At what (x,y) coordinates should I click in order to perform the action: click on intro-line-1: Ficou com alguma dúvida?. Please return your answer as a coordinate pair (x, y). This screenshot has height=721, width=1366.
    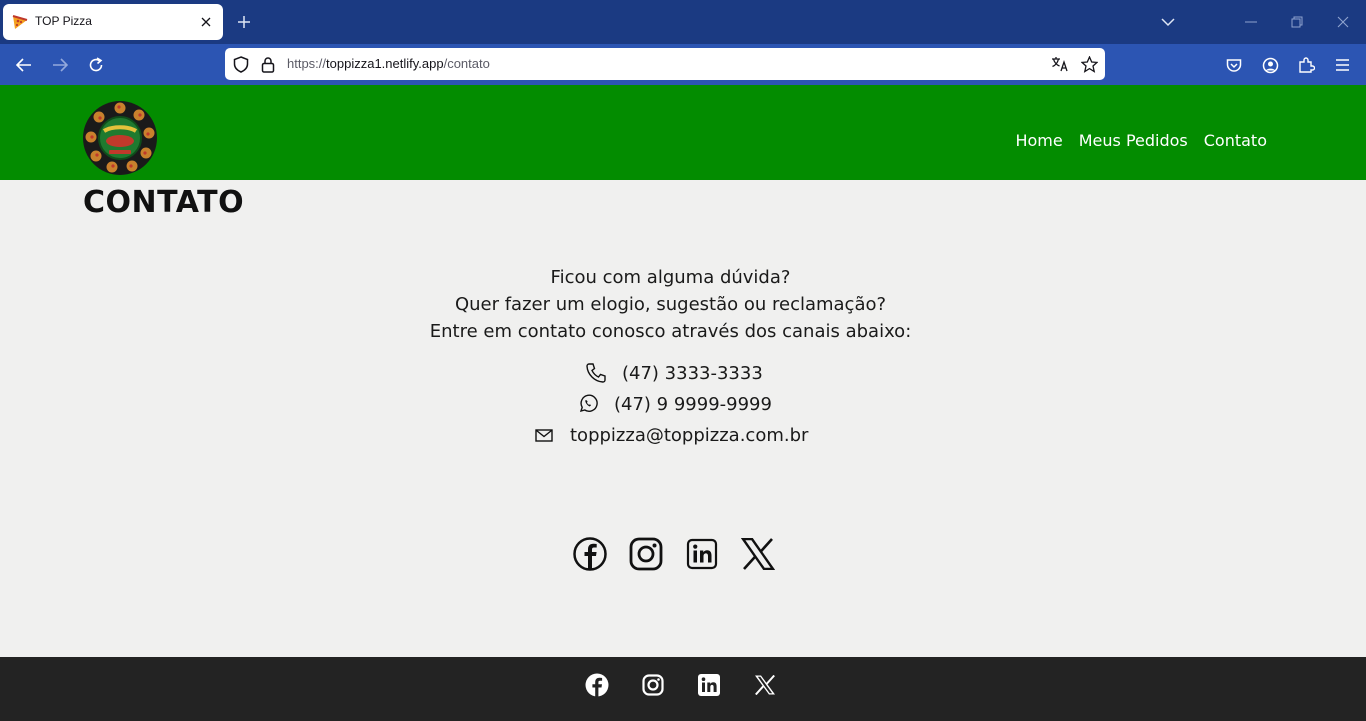
    Looking at the image, I should click on (670, 277).